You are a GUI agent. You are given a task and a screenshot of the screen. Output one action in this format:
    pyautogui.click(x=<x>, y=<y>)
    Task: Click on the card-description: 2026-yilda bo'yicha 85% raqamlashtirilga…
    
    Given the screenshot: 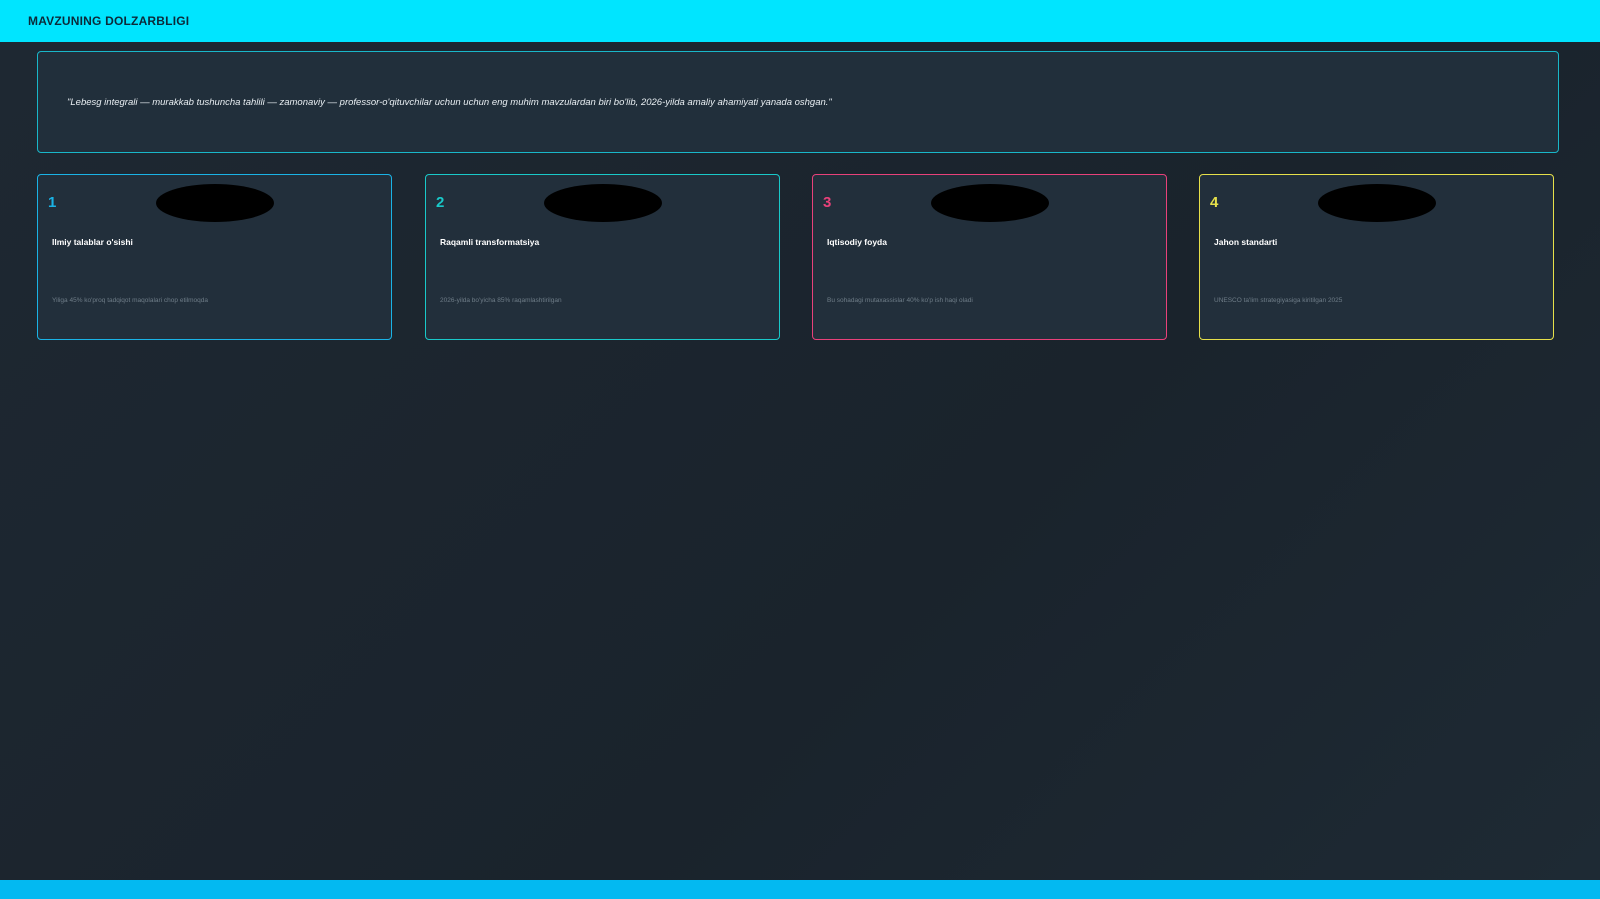 What is the action you would take?
    pyautogui.click(x=501, y=300)
    